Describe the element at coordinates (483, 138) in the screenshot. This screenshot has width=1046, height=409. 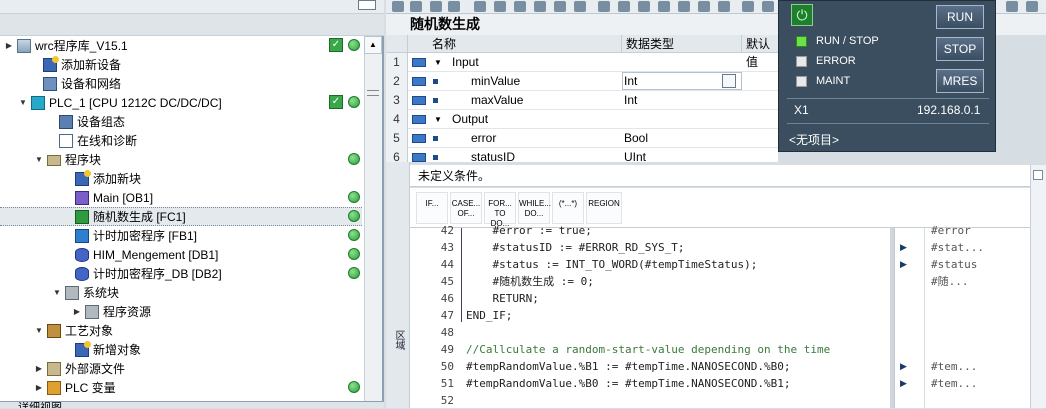
I see `parameter-name: error` at that location.